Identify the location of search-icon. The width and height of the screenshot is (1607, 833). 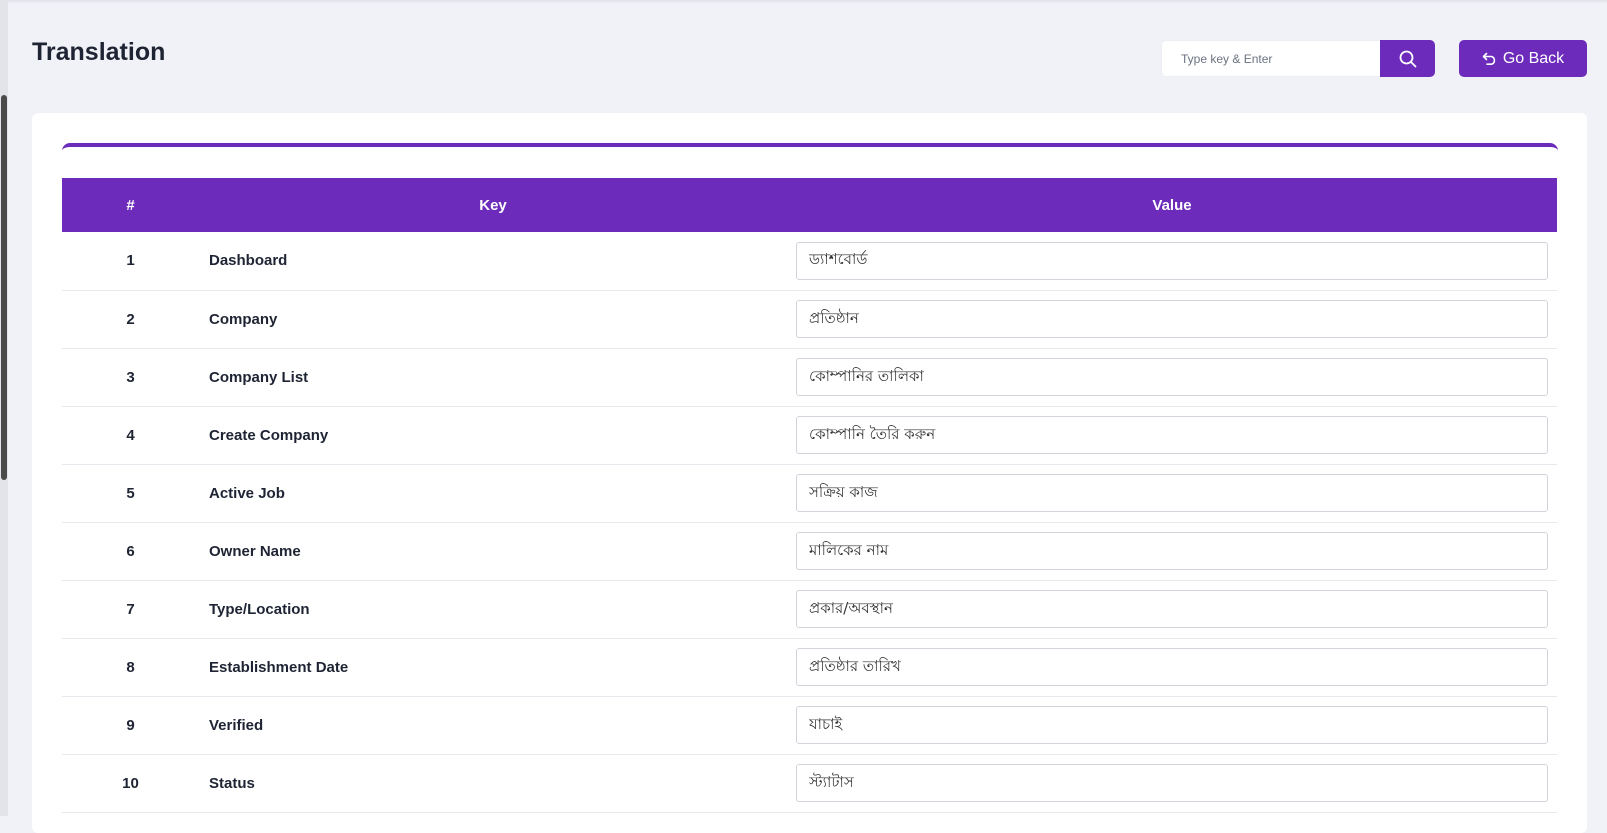
(1407, 58).